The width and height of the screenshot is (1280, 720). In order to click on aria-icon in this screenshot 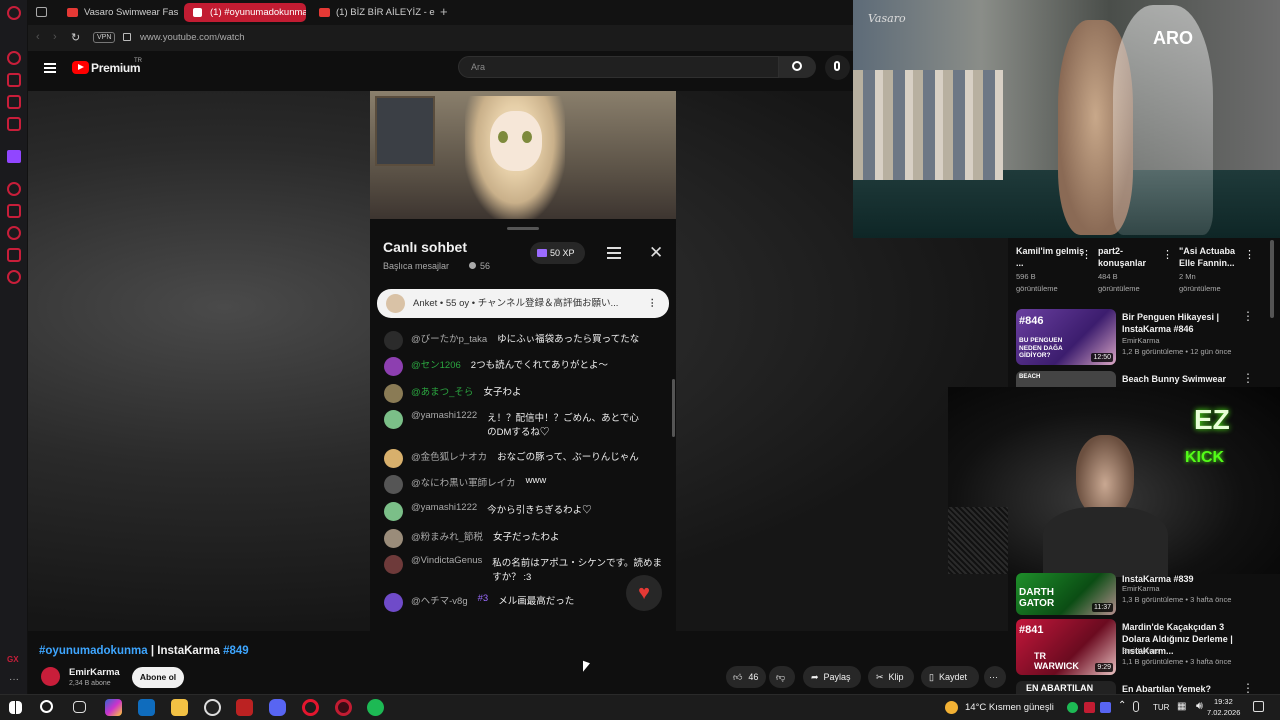, I will do `click(14, 80)`.